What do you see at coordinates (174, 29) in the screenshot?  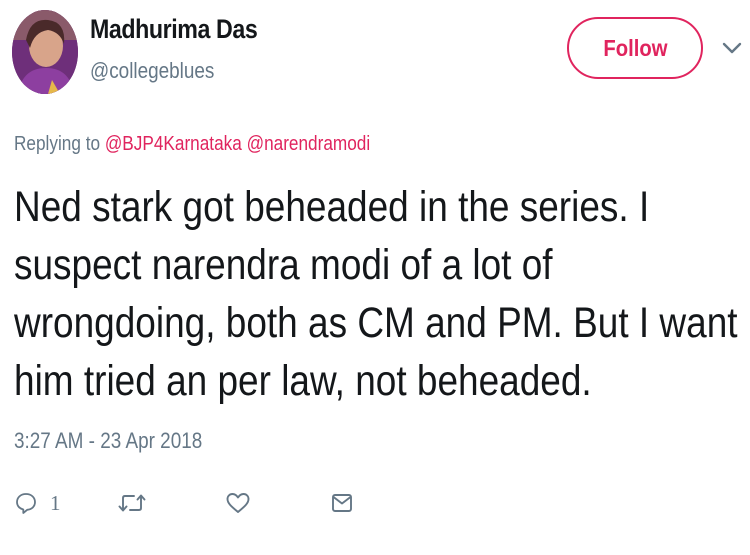 I see `display-name: Madhurima Das` at bounding box center [174, 29].